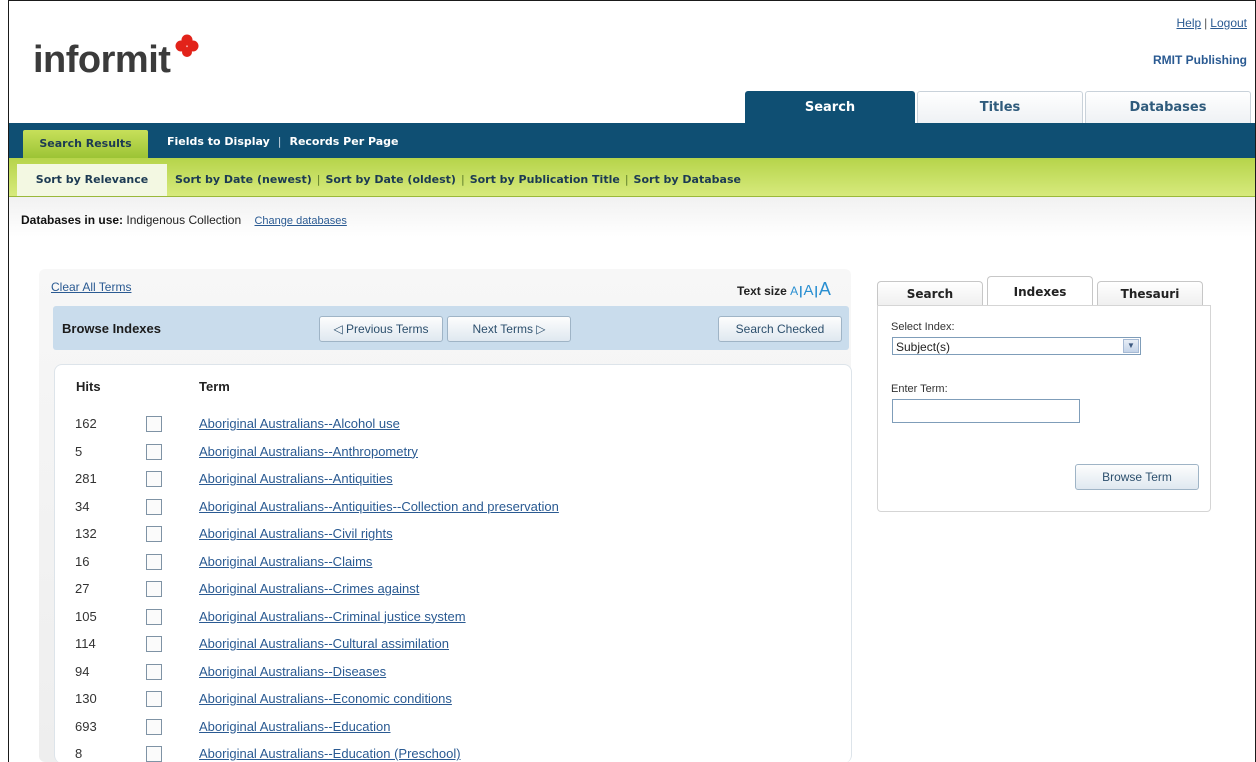 Image resolution: width=1256 pixels, height=762 pixels. What do you see at coordinates (296, 478) in the screenshot?
I see `row-term-link: Aboriginal Australians--Antiquities` at bounding box center [296, 478].